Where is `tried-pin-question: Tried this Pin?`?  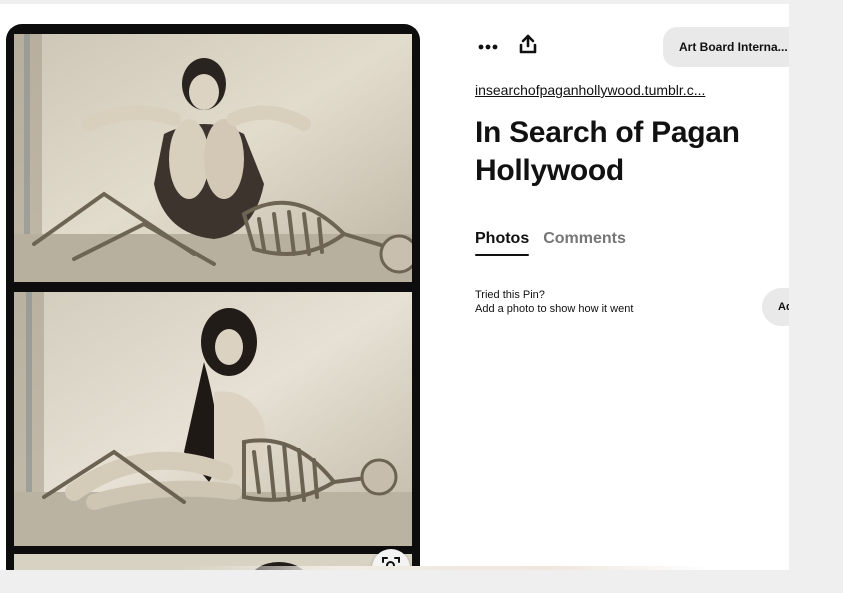 tried-pin-question: Tried this Pin? is located at coordinates (510, 295).